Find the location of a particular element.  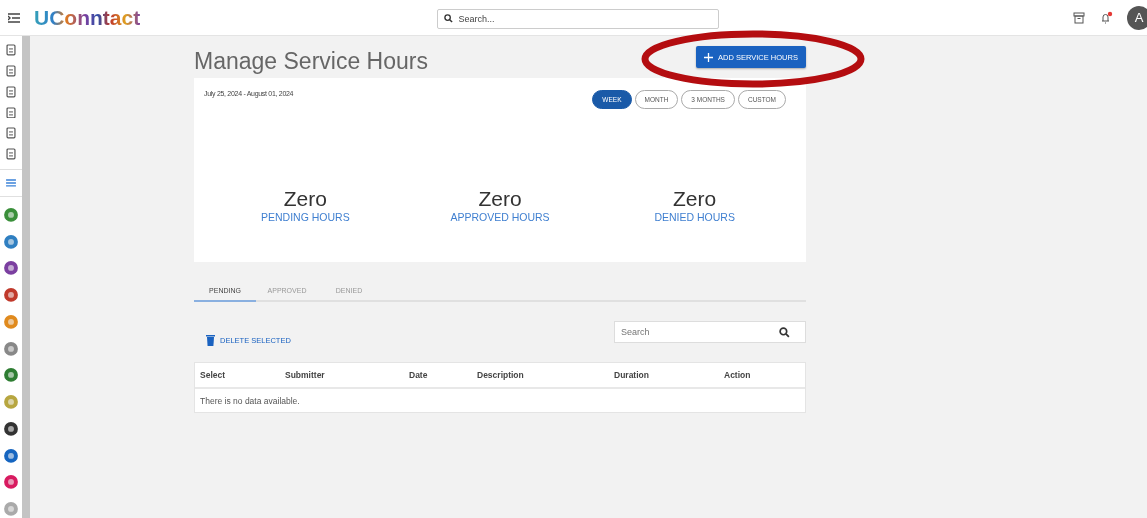

stat-label: APPROVED HOURS is located at coordinates (500, 217).